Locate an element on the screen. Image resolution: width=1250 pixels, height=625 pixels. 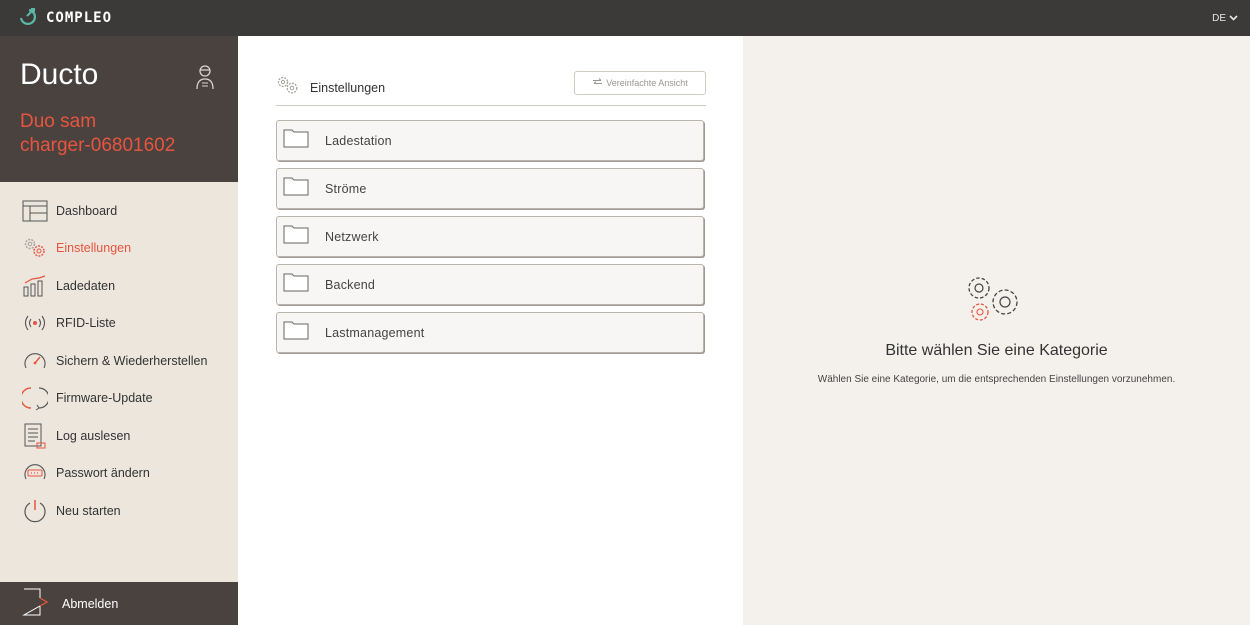
rfid-icon is located at coordinates (35, 323).